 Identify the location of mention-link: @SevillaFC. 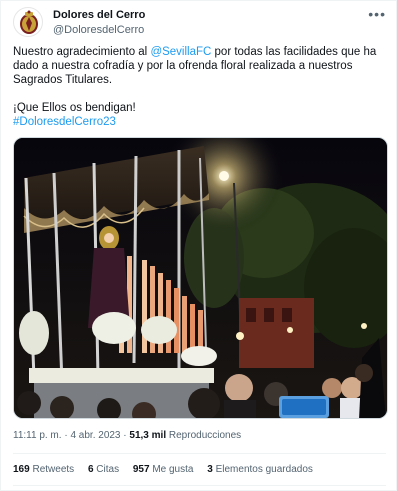
(180, 52).